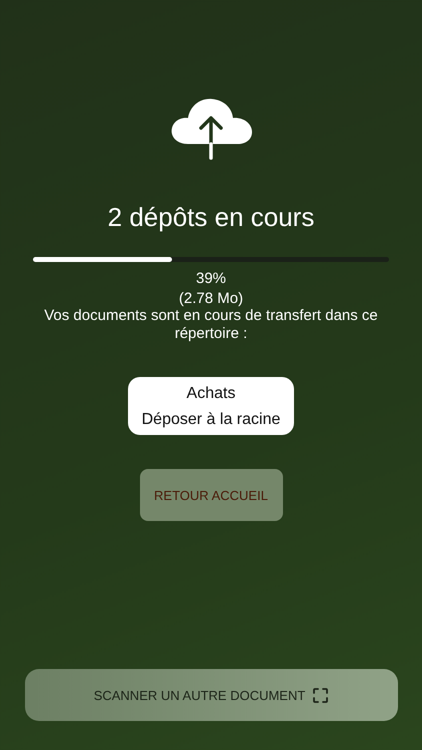 This screenshot has width=422, height=750. What do you see at coordinates (320, 695) in the screenshot?
I see `scan-frame-icon` at bounding box center [320, 695].